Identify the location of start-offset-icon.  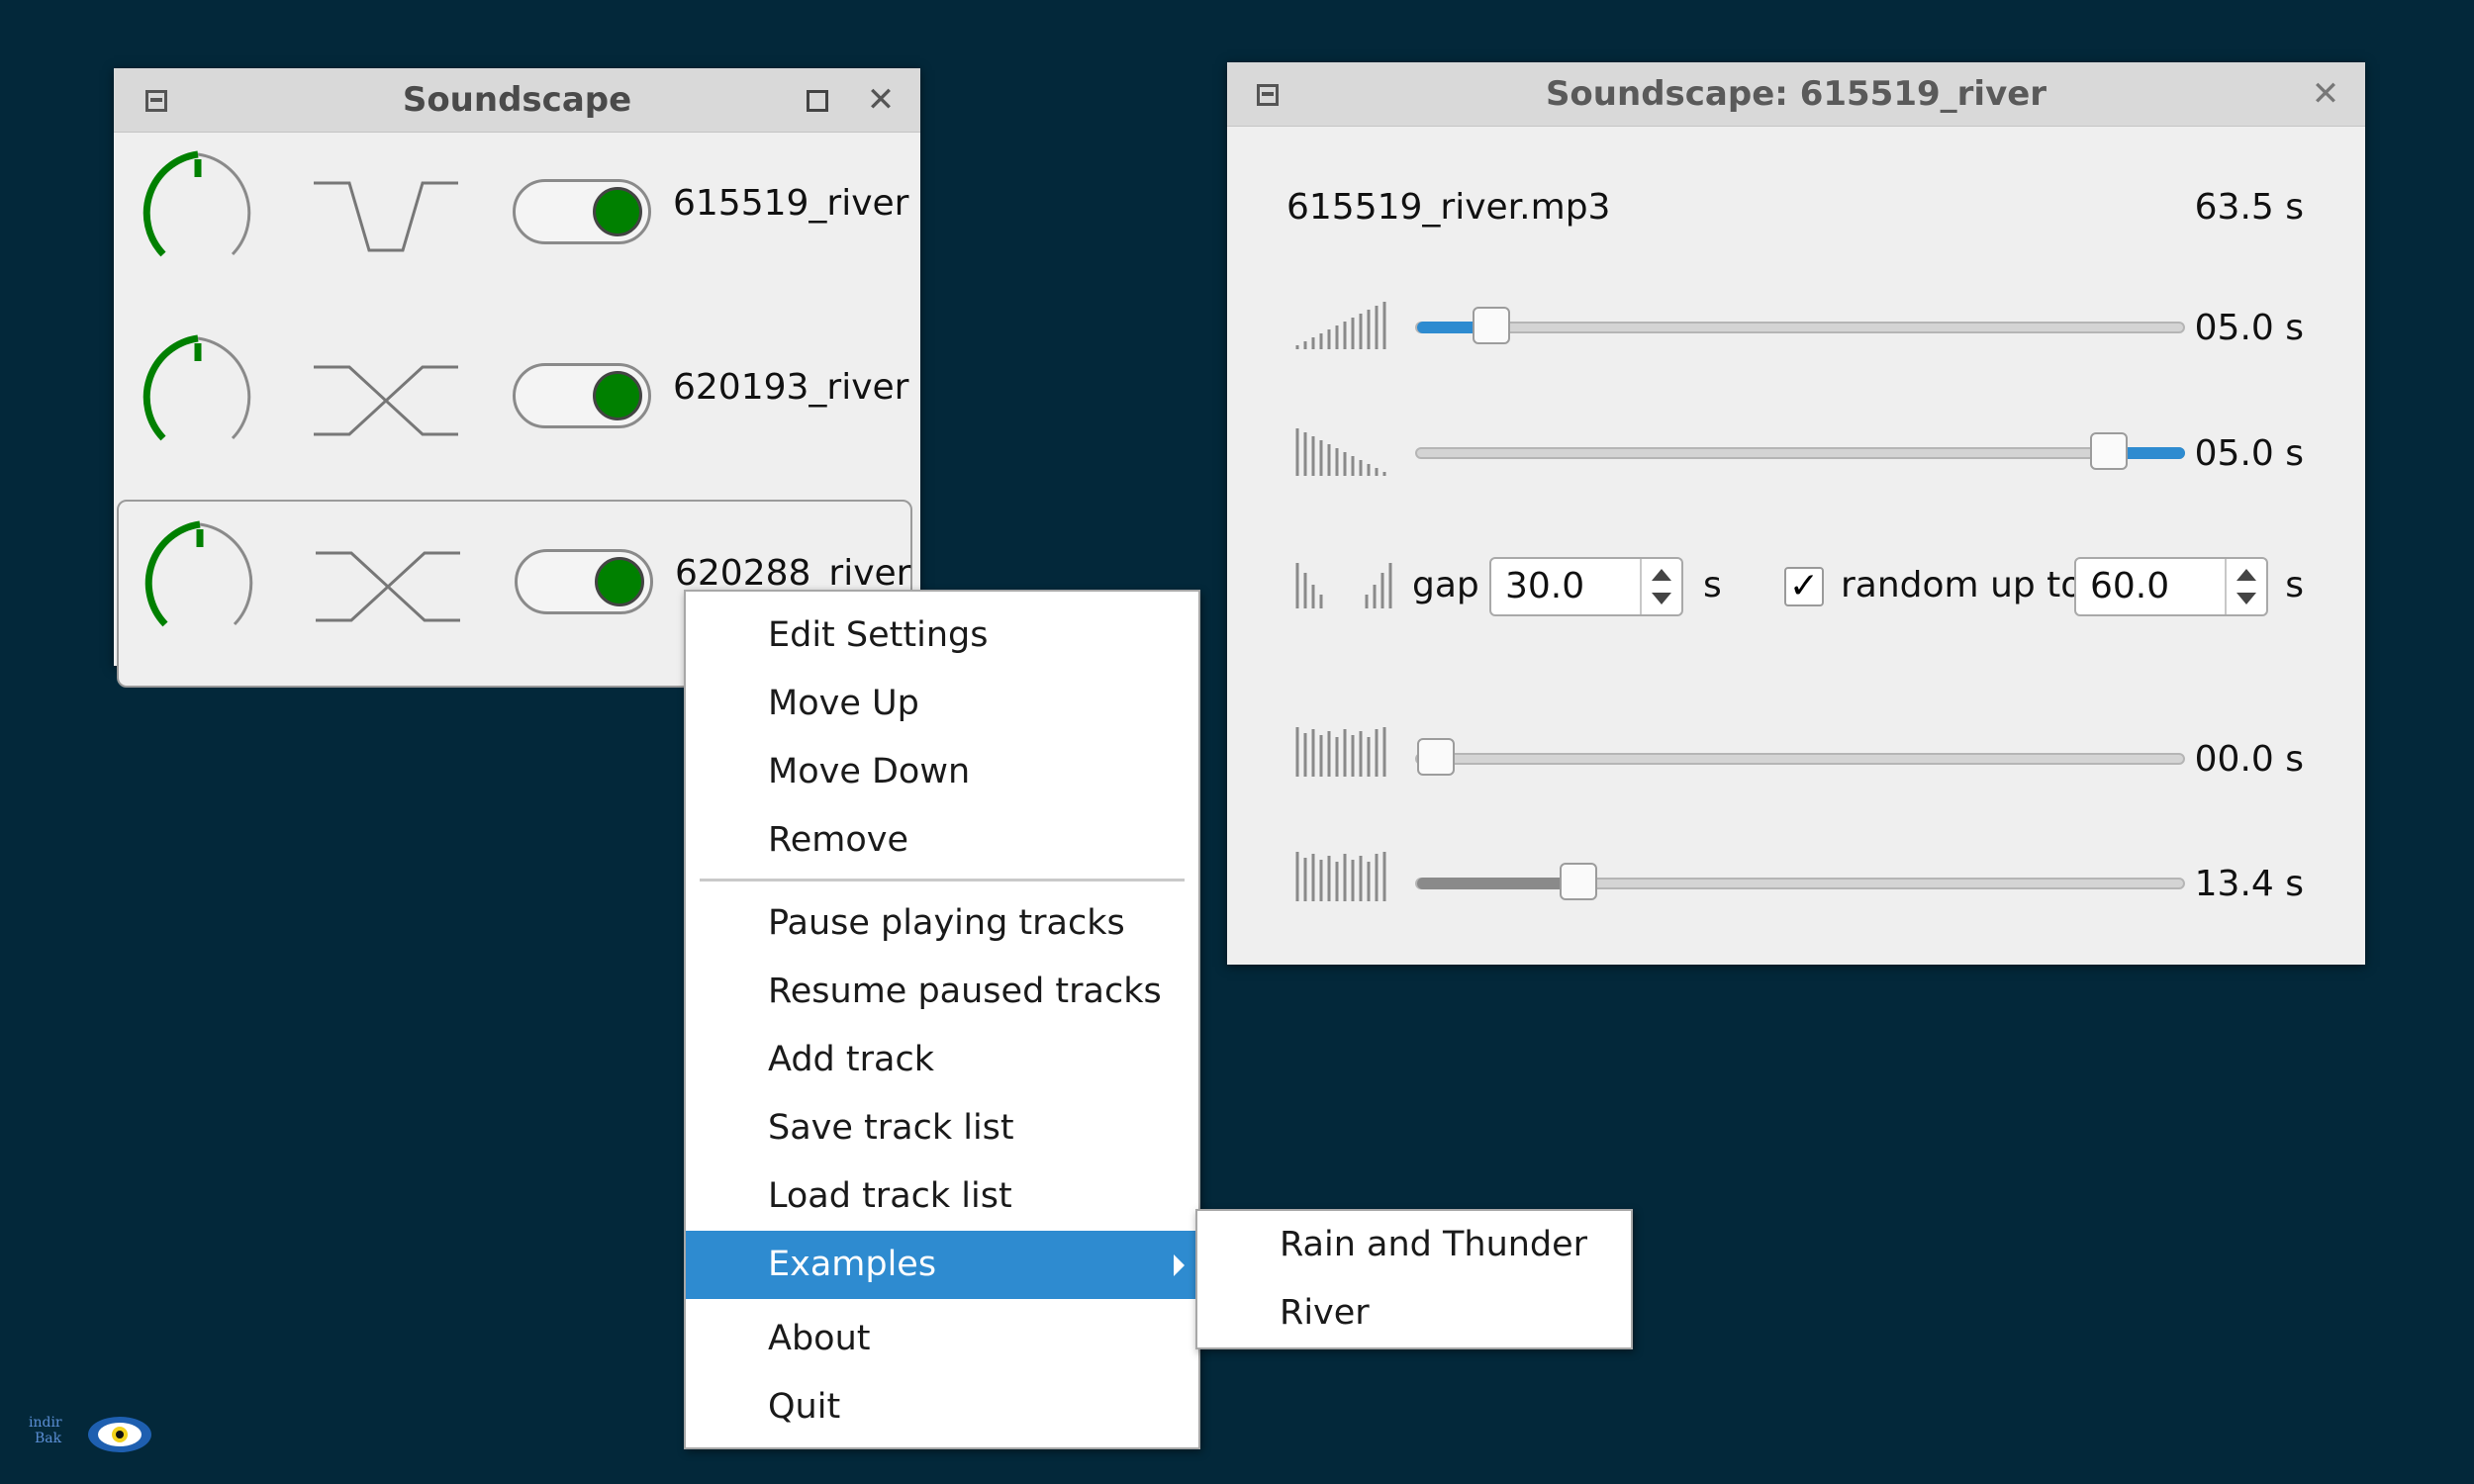
(1340, 752).